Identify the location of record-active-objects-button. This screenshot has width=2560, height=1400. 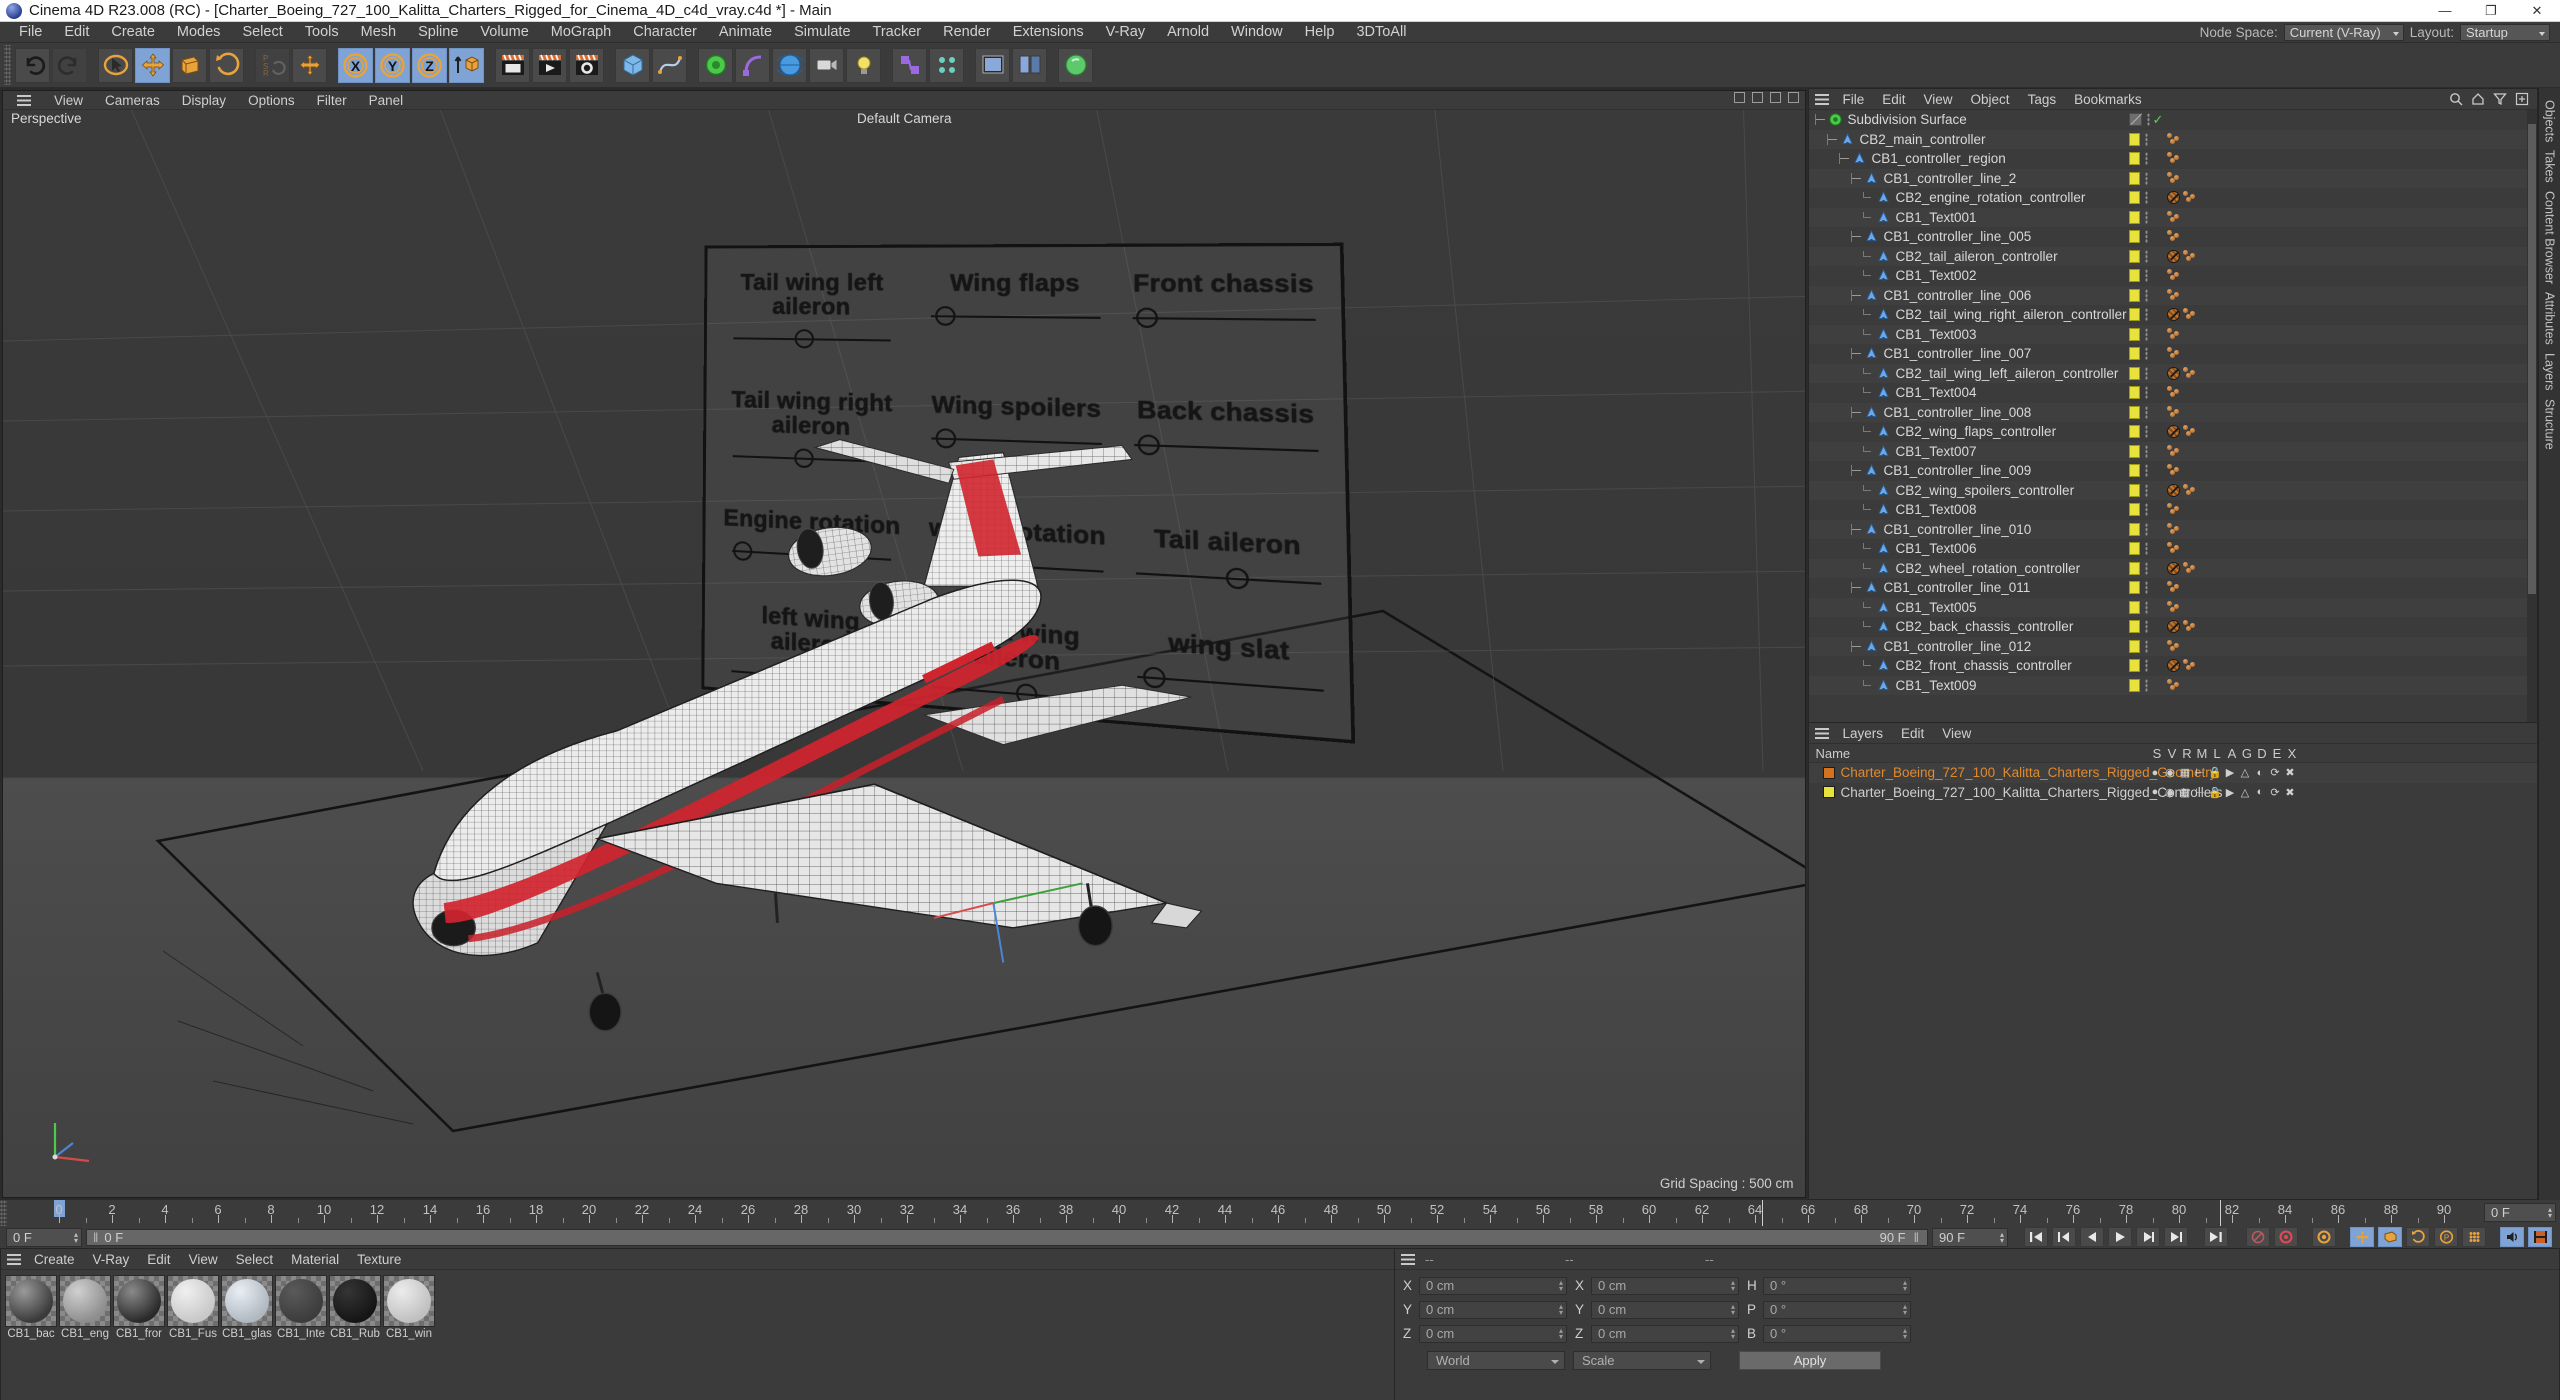
(2258, 1237).